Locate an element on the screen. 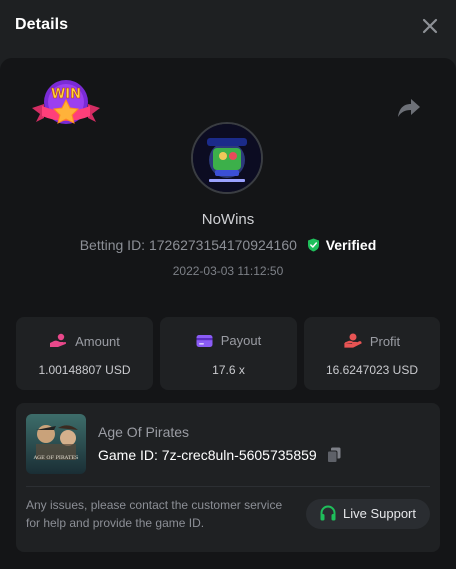 Image resolution: width=456 pixels, height=569 pixels. bet-timestamp: 2022-03-03 11:12:50 is located at coordinates (228, 271).